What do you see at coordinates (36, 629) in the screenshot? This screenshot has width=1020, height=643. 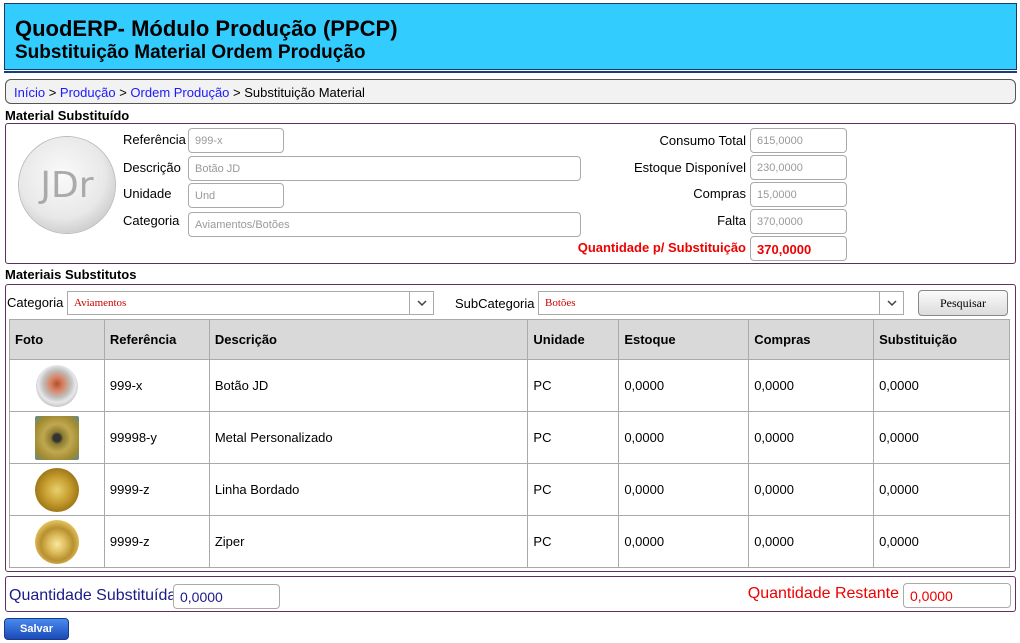 I see `save-button: Salvar` at bounding box center [36, 629].